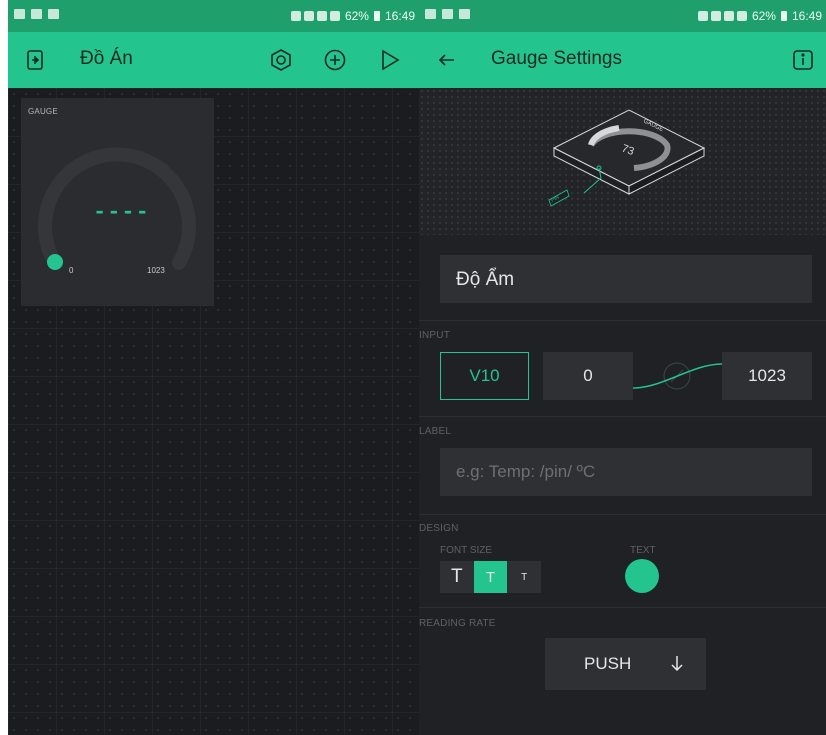  I want to click on font-size-small-button: T, so click(524, 577).